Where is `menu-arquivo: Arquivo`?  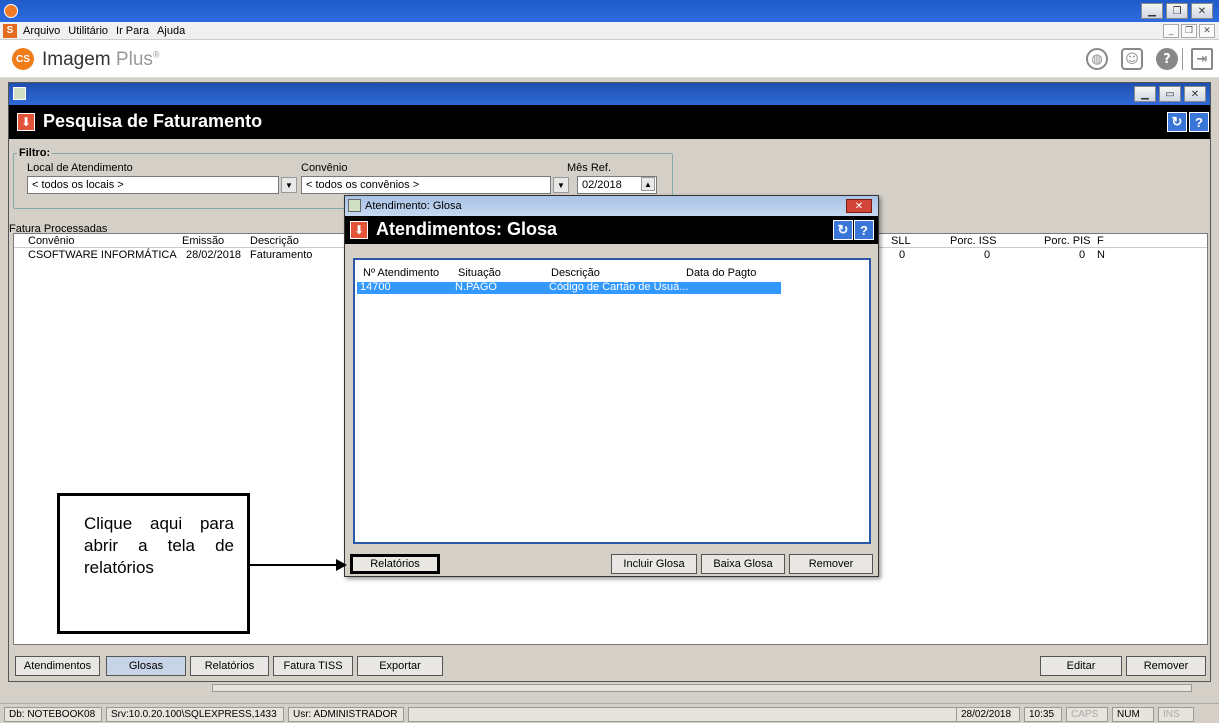
menu-arquivo: Arquivo is located at coordinates (41, 31).